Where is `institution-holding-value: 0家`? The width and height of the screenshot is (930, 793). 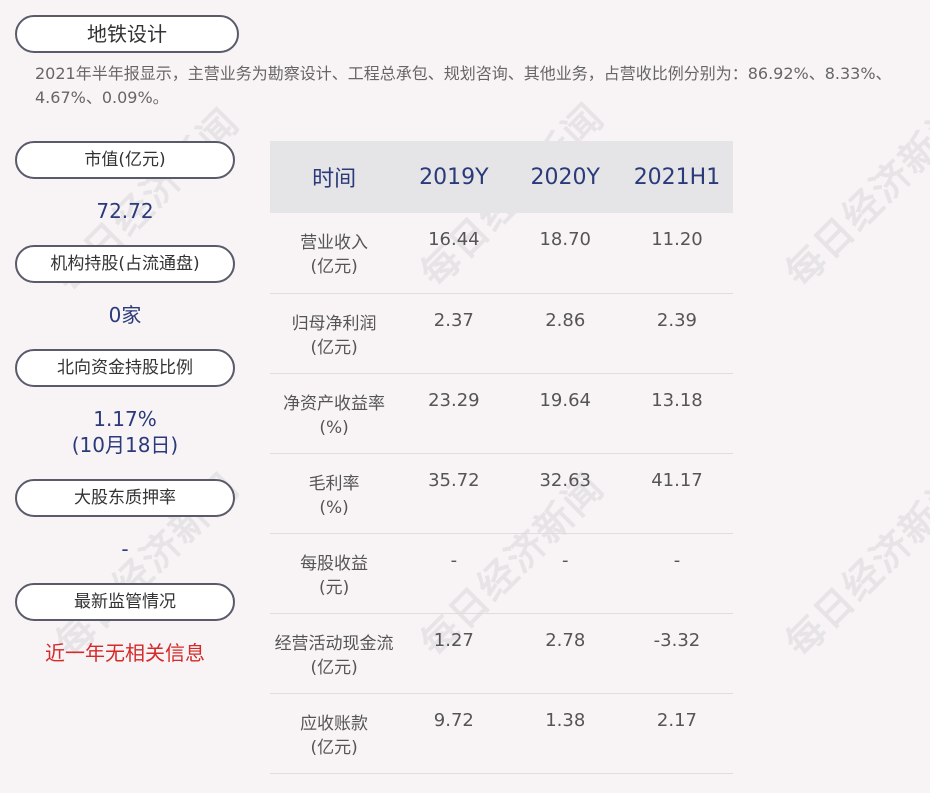 institution-holding-value: 0家 is located at coordinates (125, 315).